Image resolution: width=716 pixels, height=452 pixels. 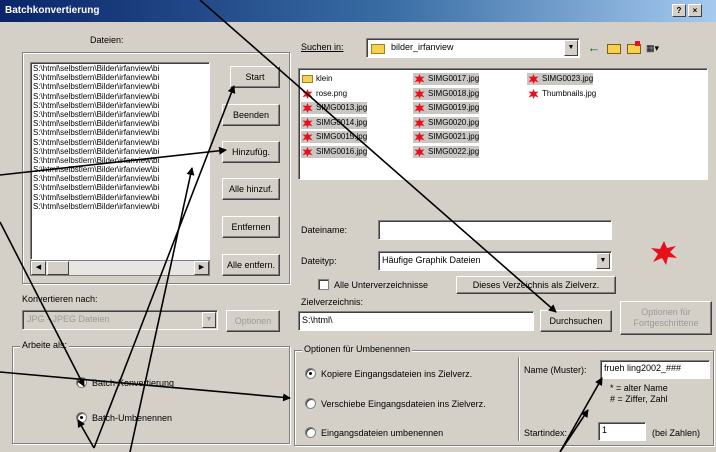 What do you see at coordinates (81, 382) in the screenshot?
I see `radio-batch-convert` at bounding box center [81, 382].